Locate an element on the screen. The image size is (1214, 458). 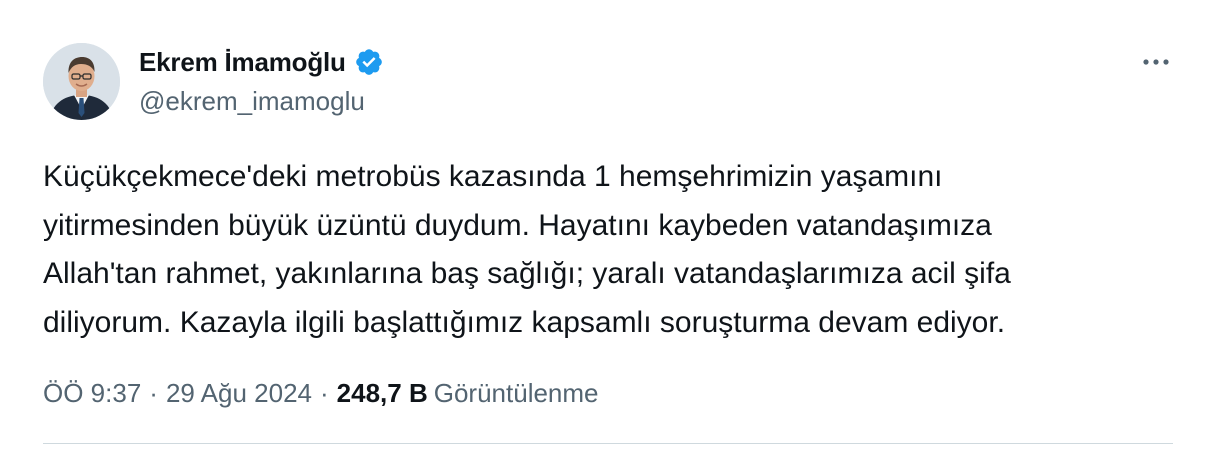
avatar-image is located at coordinates (81, 81).